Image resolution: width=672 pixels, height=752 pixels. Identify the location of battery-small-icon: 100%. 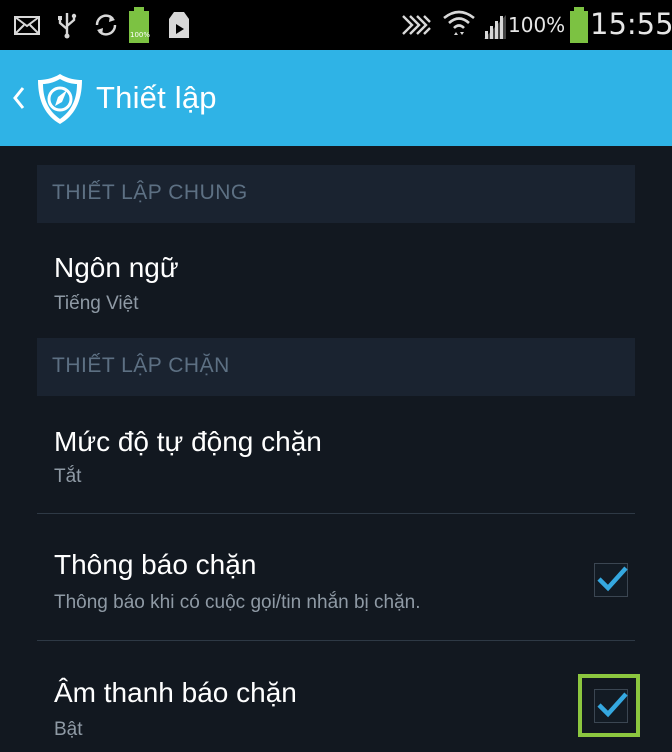
(140, 25).